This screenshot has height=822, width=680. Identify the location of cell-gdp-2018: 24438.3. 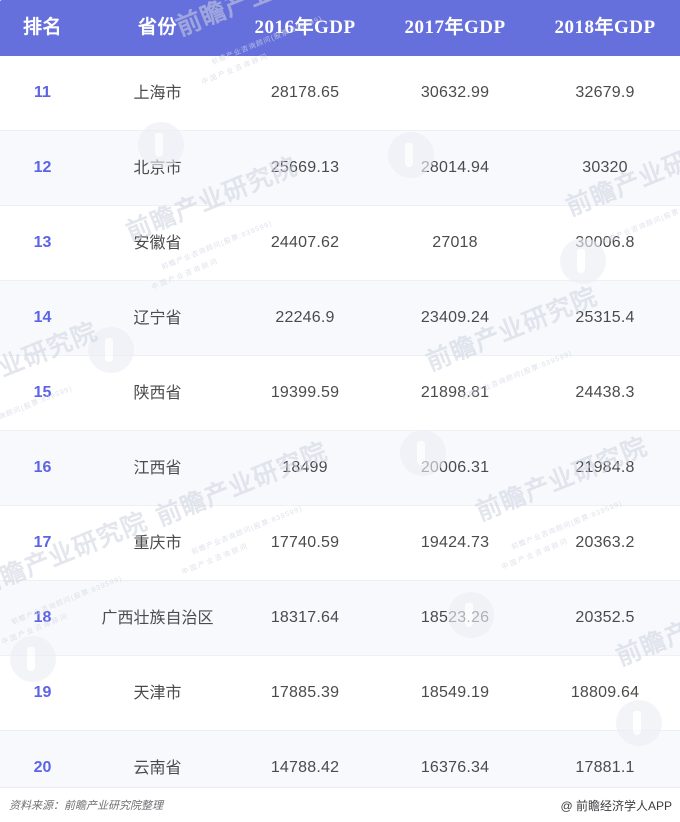
(605, 393).